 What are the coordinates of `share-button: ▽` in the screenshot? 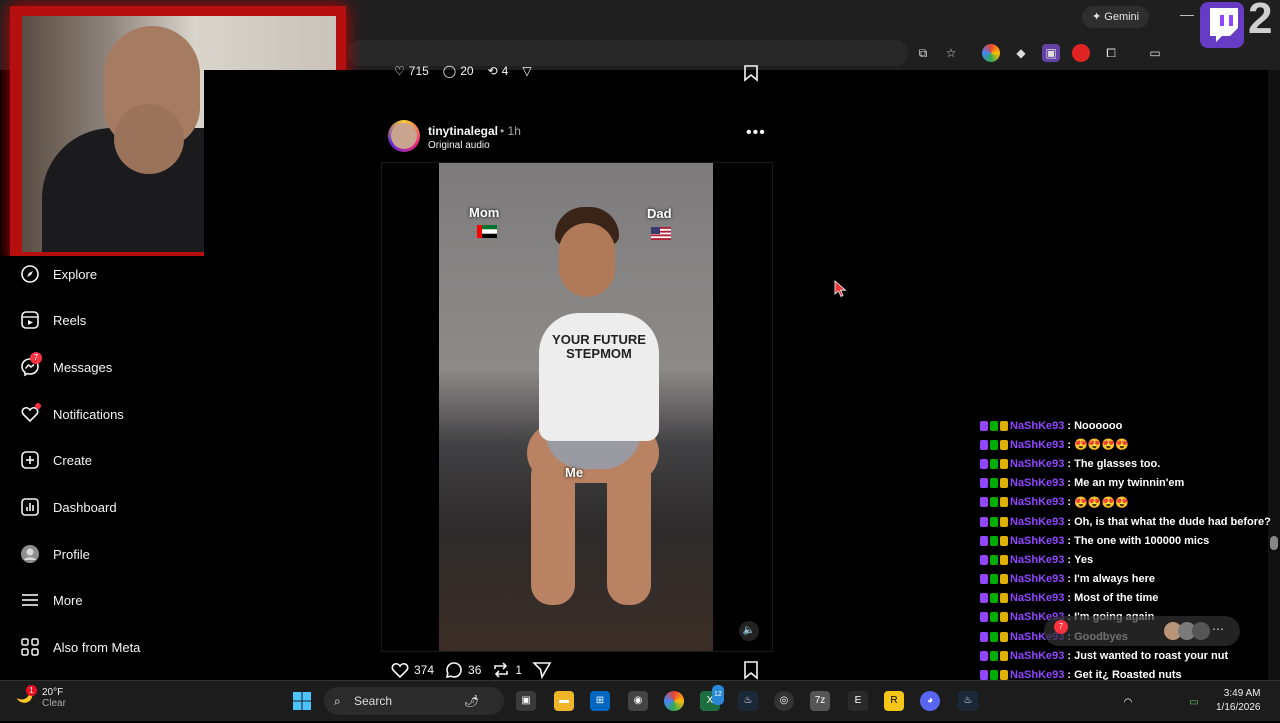 It's located at (524, 71).